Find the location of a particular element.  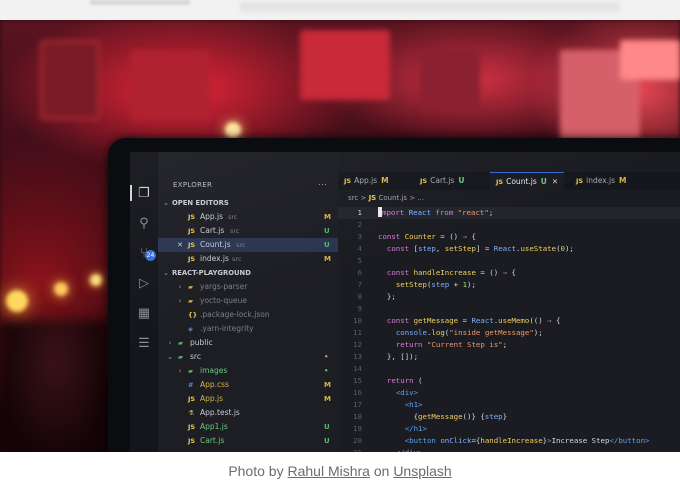

blurred-heading-fragment is located at coordinates (140, 2).